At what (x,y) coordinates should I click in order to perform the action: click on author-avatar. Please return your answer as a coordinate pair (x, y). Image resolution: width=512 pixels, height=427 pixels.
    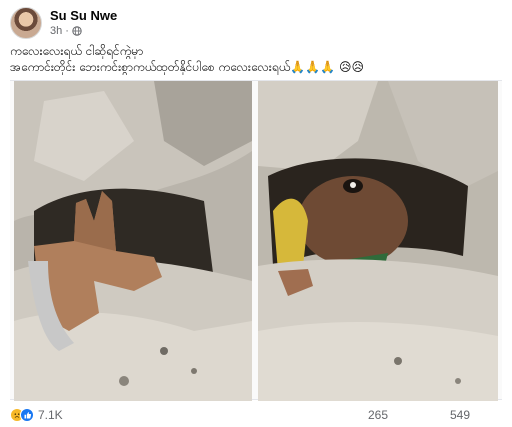
    Looking at the image, I should click on (26, 23).